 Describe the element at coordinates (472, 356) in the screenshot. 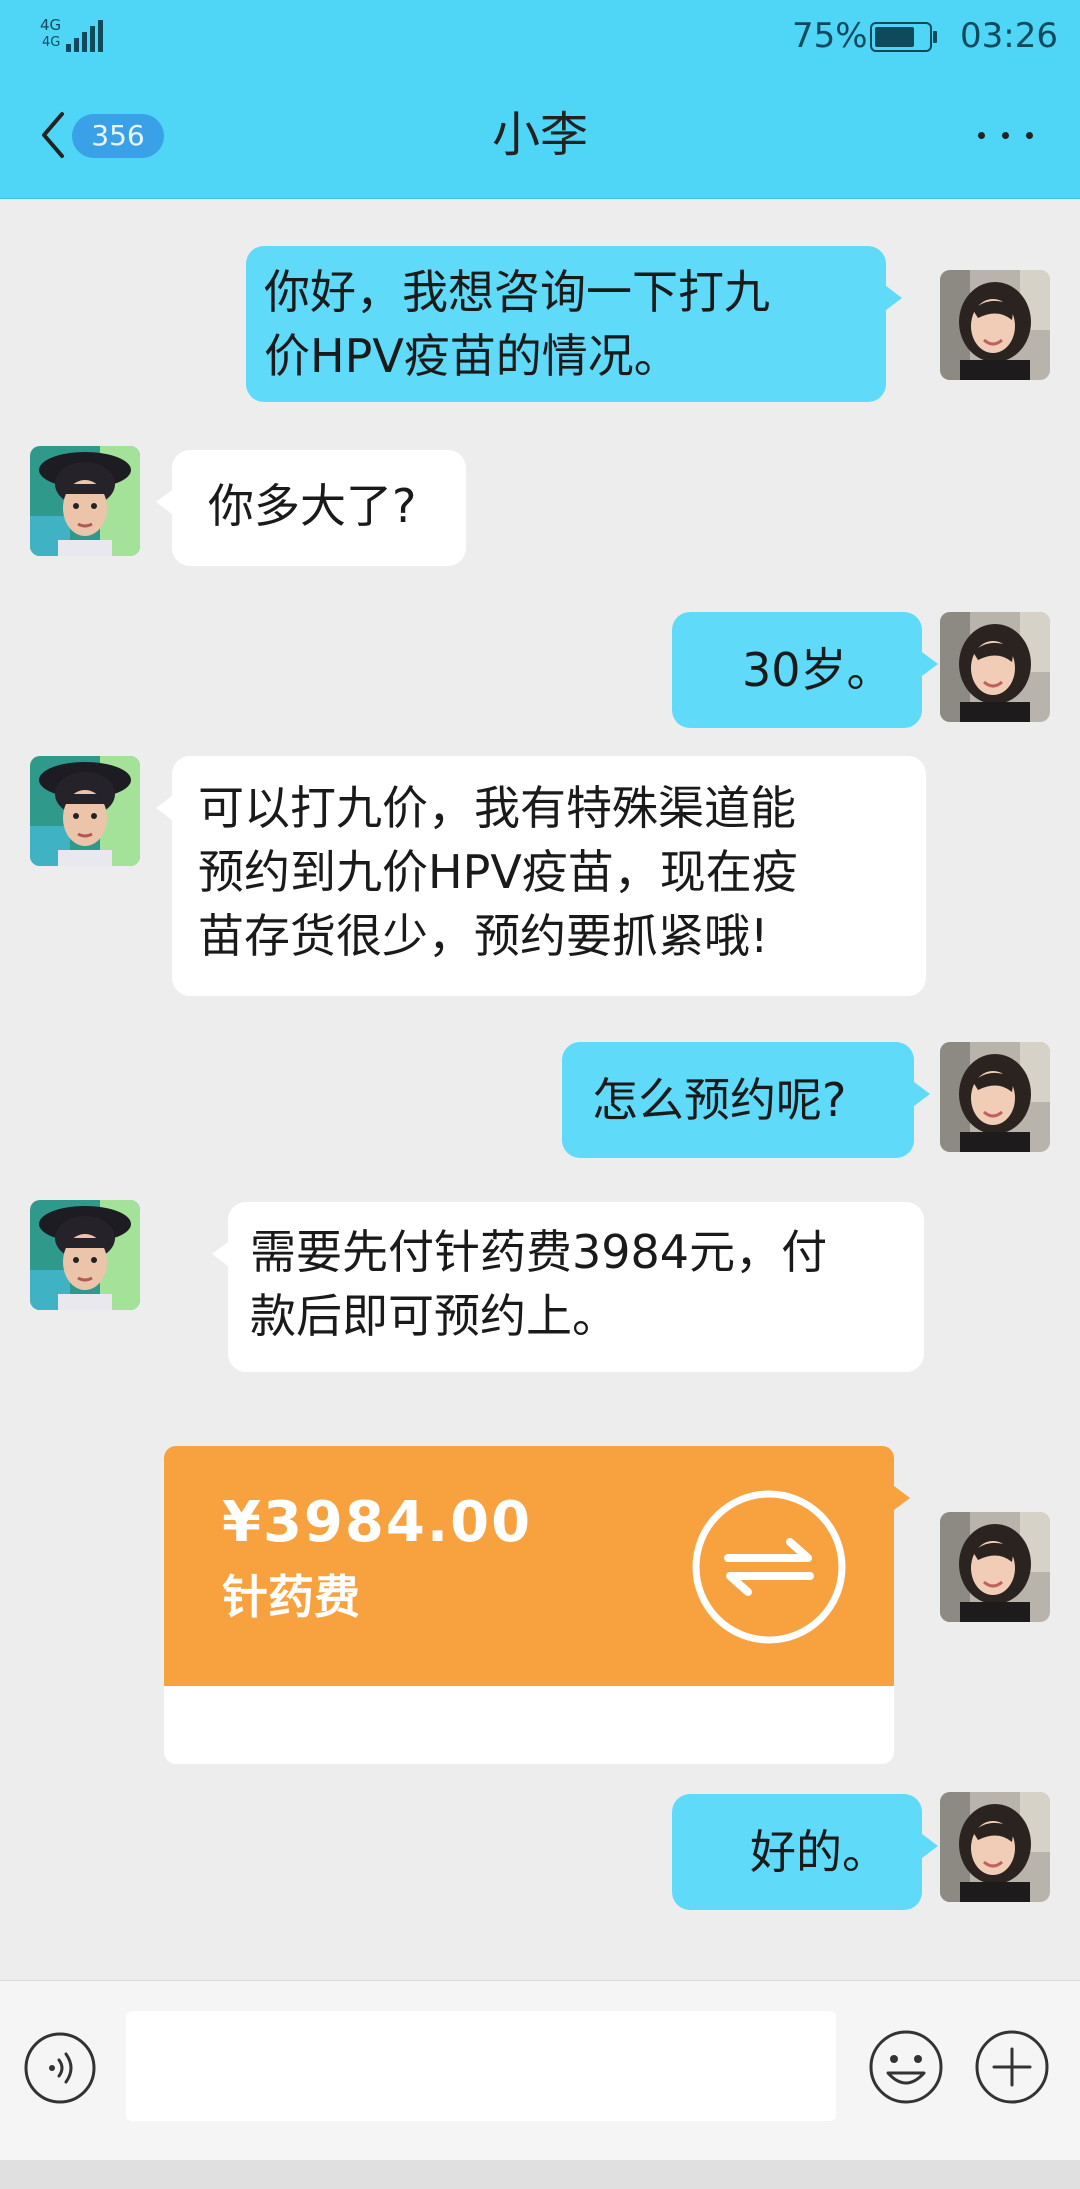

I see `message-text: 价HPV疫苗的情况。` at that location.